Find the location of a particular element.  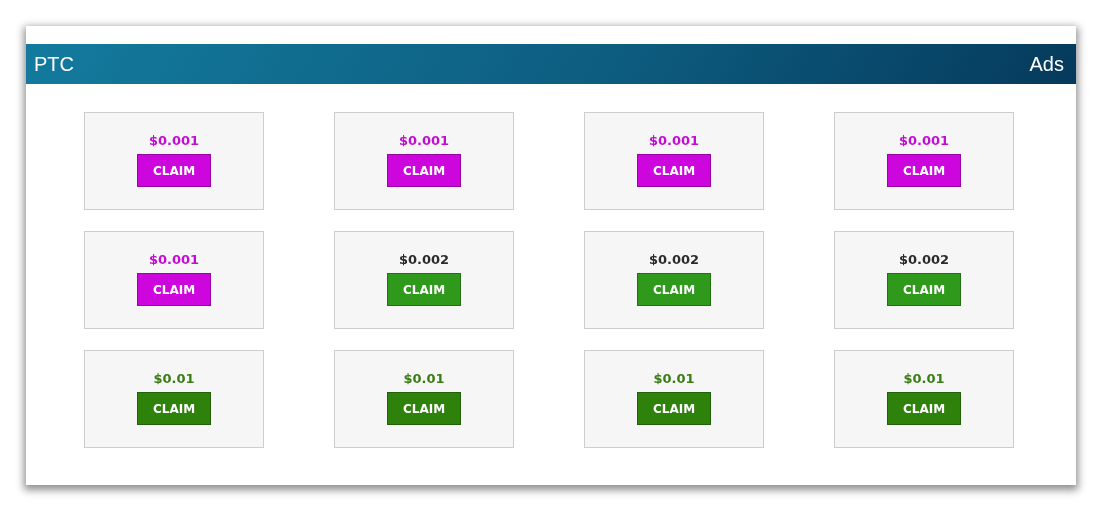

header-title: PTC is located at coordinates (54, 64).